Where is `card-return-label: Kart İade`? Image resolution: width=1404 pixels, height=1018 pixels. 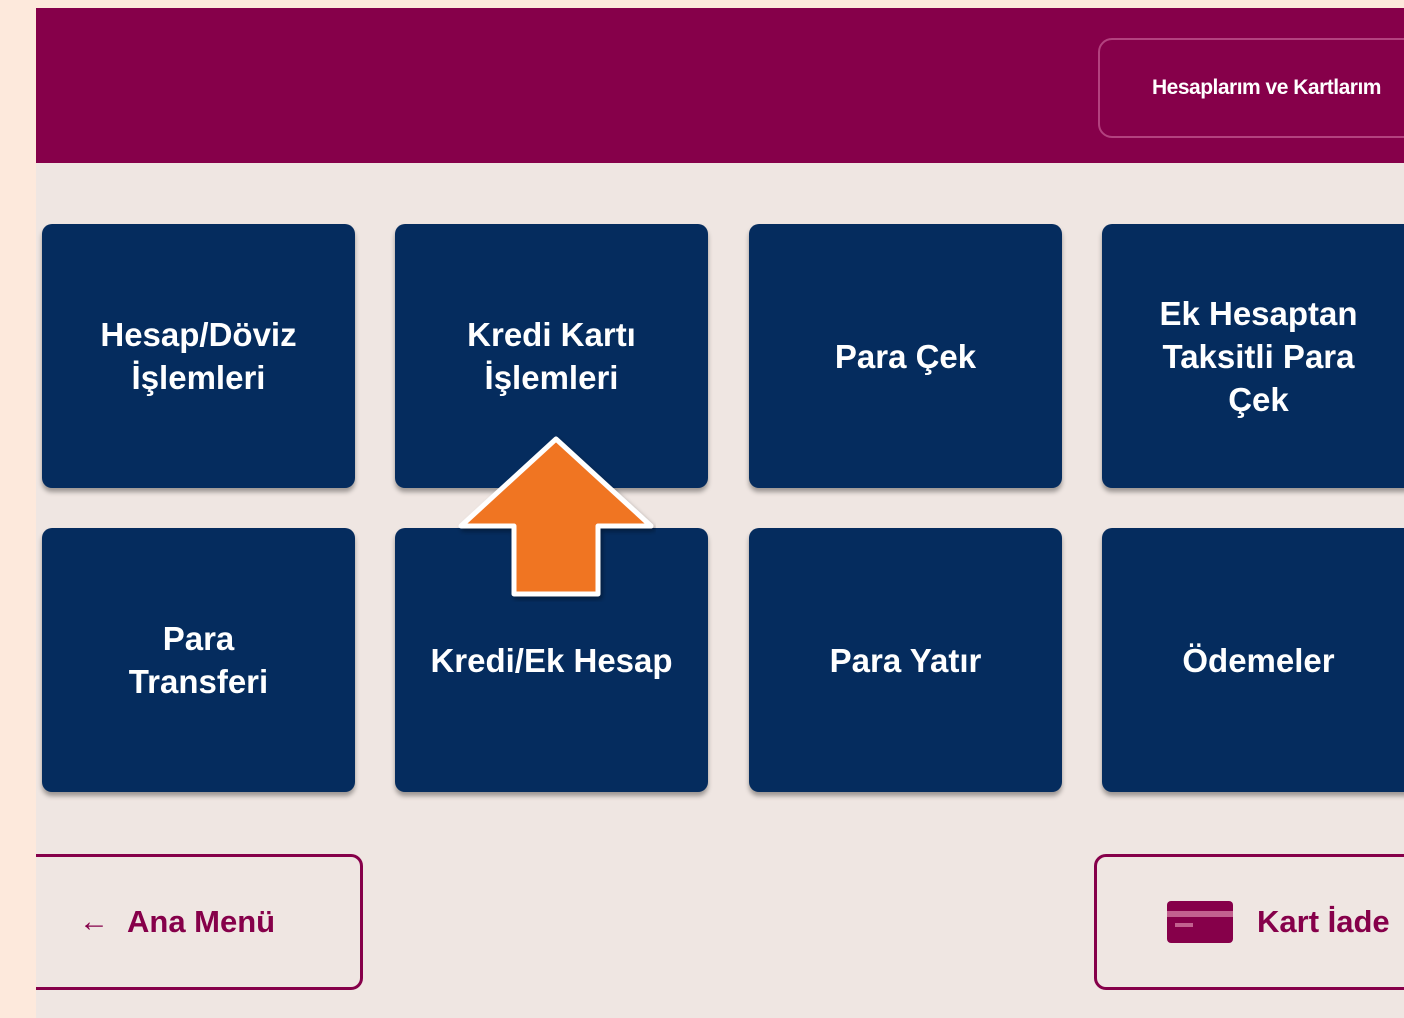 card-return-label: Kart İade is located at coordinates (1323, 921).